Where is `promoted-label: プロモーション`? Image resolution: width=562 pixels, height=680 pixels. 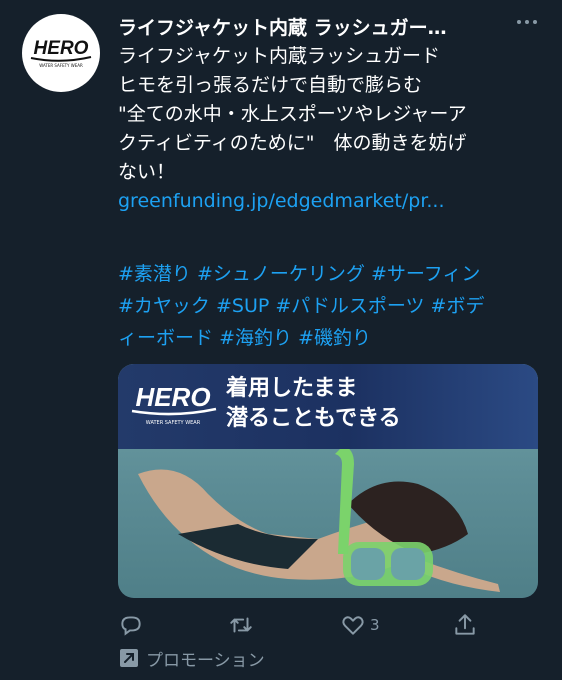
promoted-label: プロモーション is located at coordinates (191, 658).